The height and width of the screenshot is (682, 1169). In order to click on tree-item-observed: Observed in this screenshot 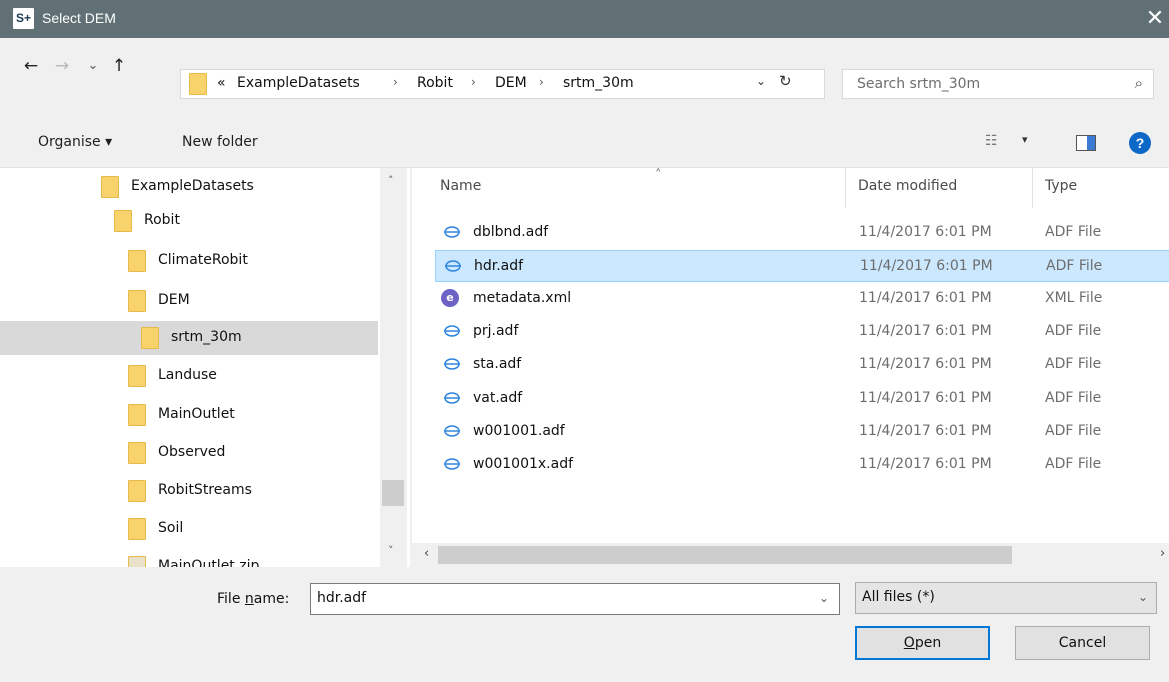, I will do `click(189, 453)`.